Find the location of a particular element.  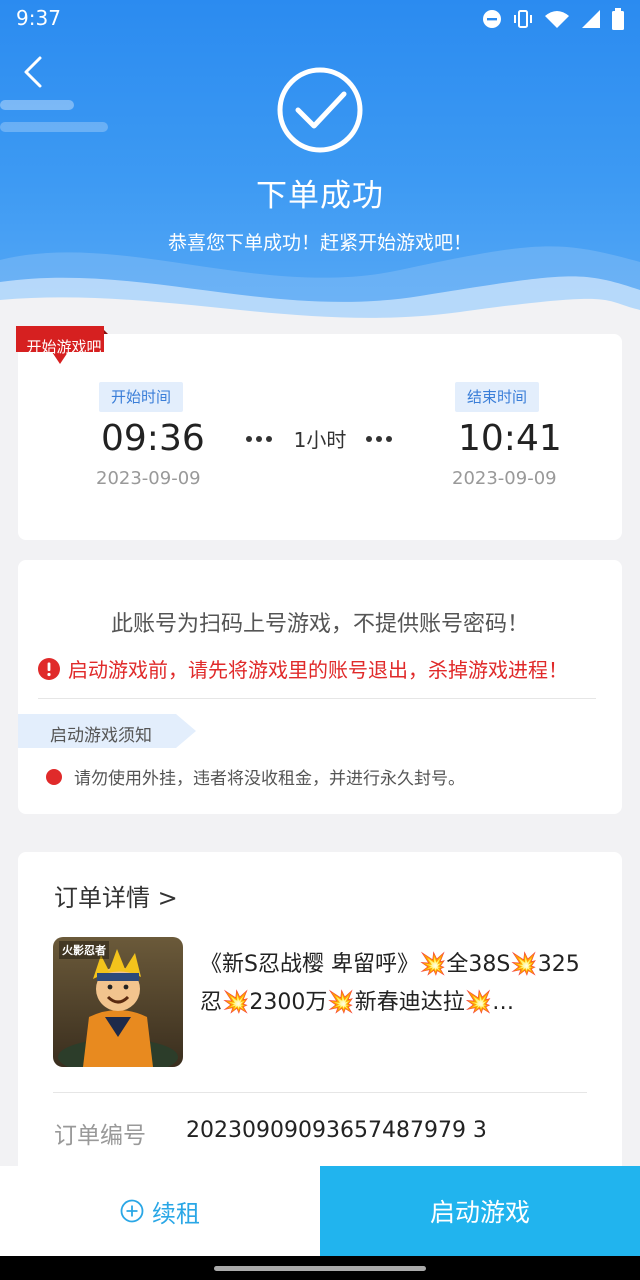

end-time-tag: 结束时间 is located at coordinates (497, 397).